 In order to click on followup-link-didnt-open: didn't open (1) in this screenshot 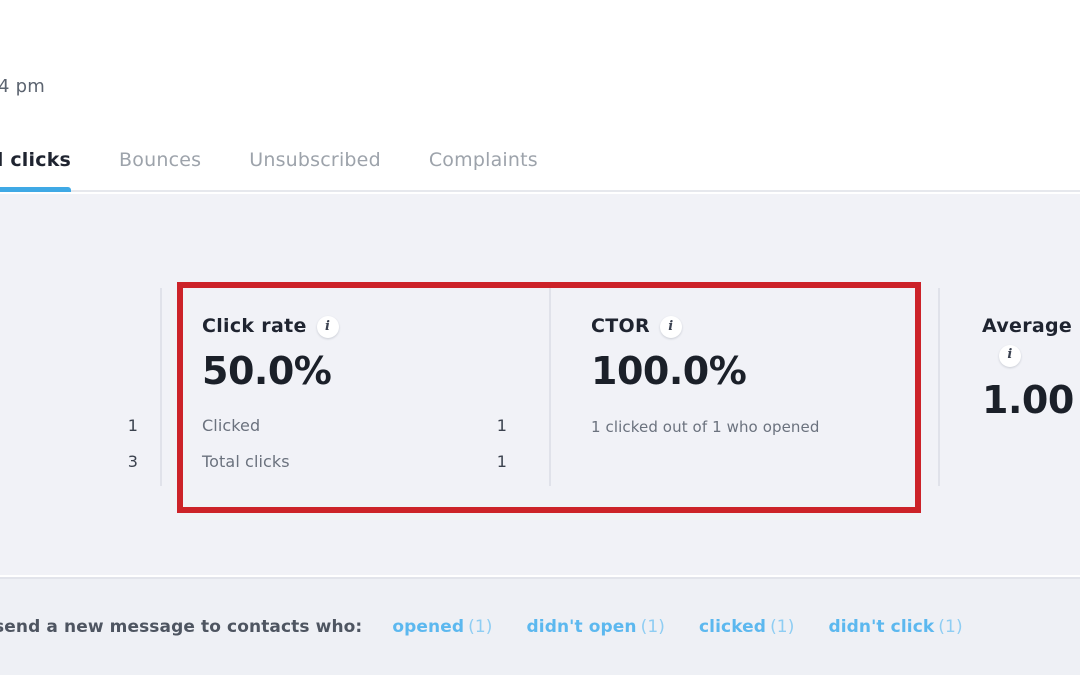, I will do `click(596, 627)`.